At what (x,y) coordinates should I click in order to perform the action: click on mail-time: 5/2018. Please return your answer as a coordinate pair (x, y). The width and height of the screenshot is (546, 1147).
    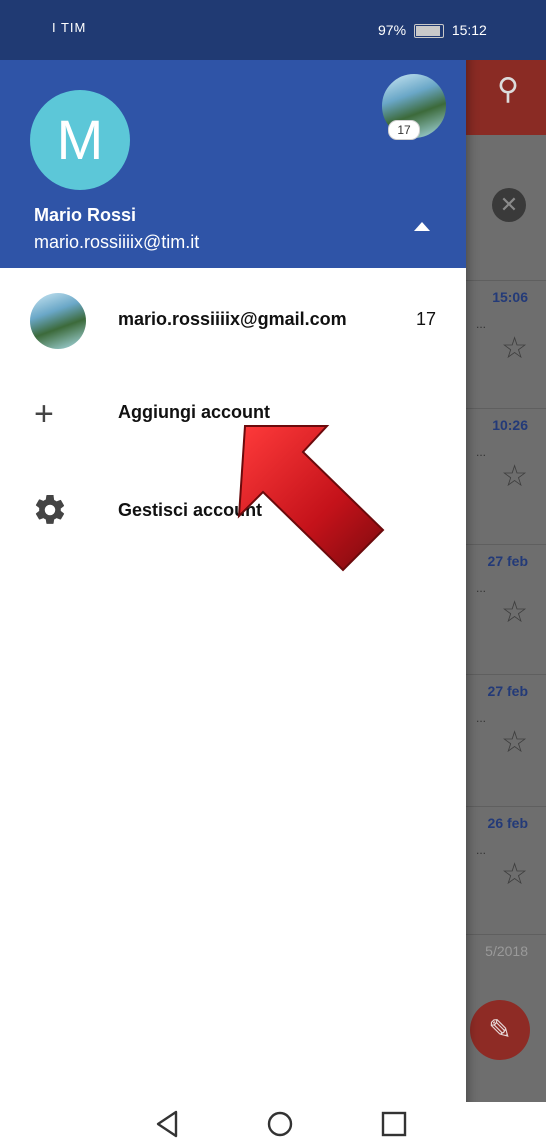
    Looking at the image, I should click on (506, 951).